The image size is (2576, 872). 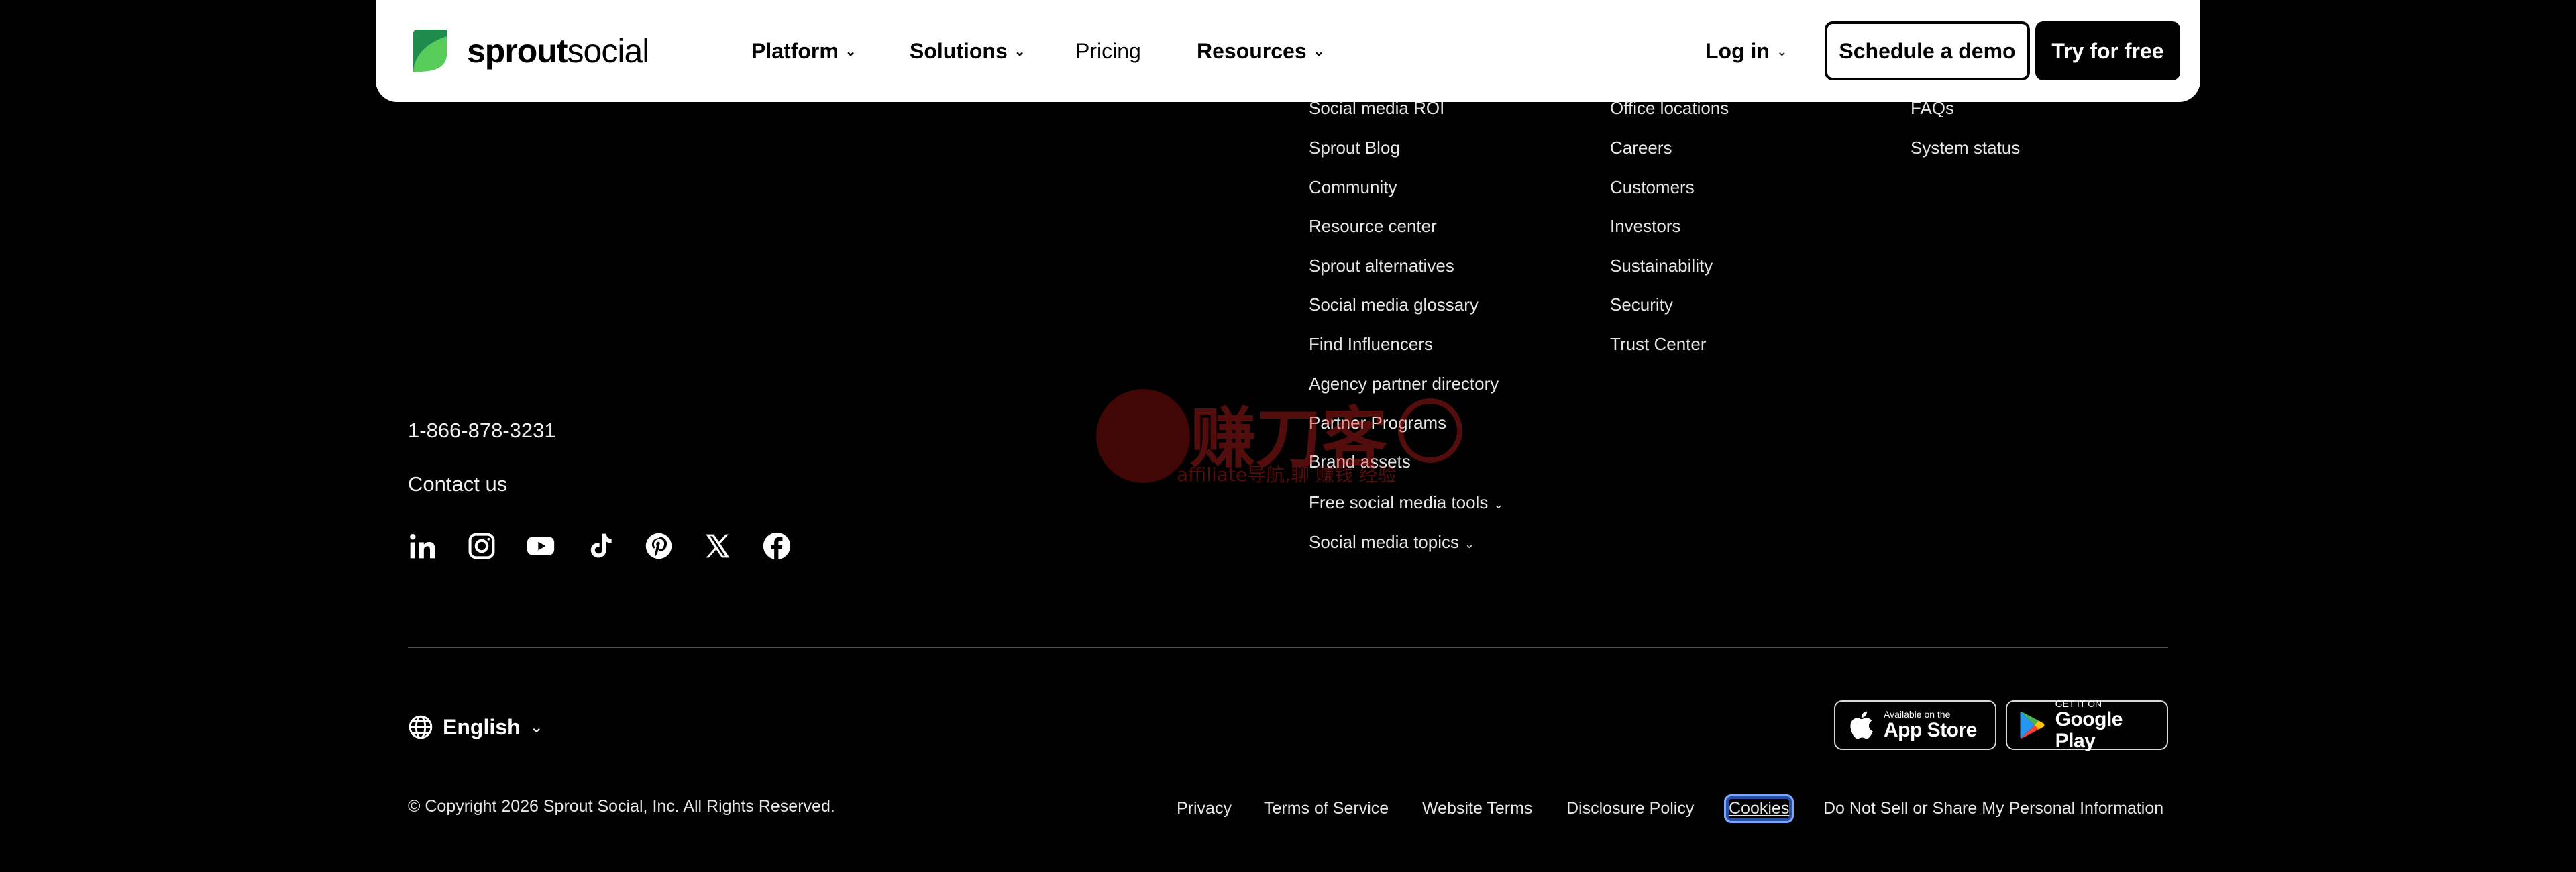 What do you see at coordinates (1669, 109) in the screenshot?
I see `footer-link: Office locations` at bounding box center [1669, 109].